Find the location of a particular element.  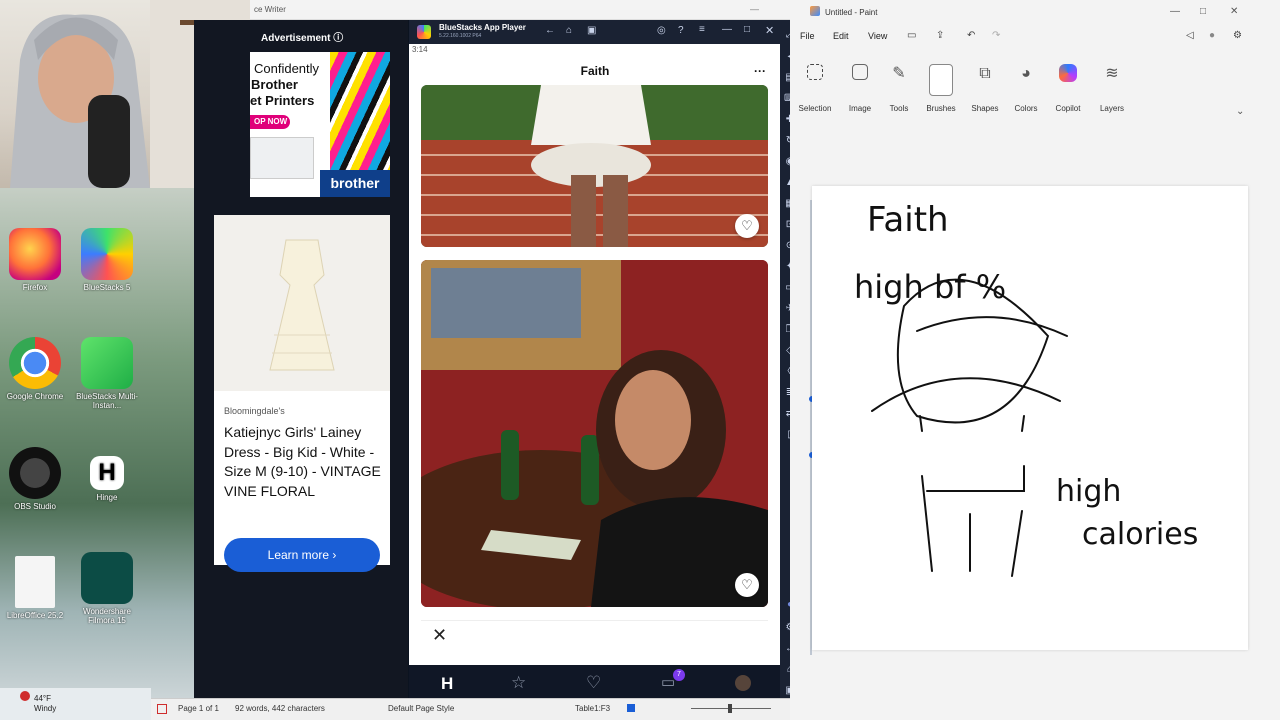

page-icon is located at coordinates (162, 709).